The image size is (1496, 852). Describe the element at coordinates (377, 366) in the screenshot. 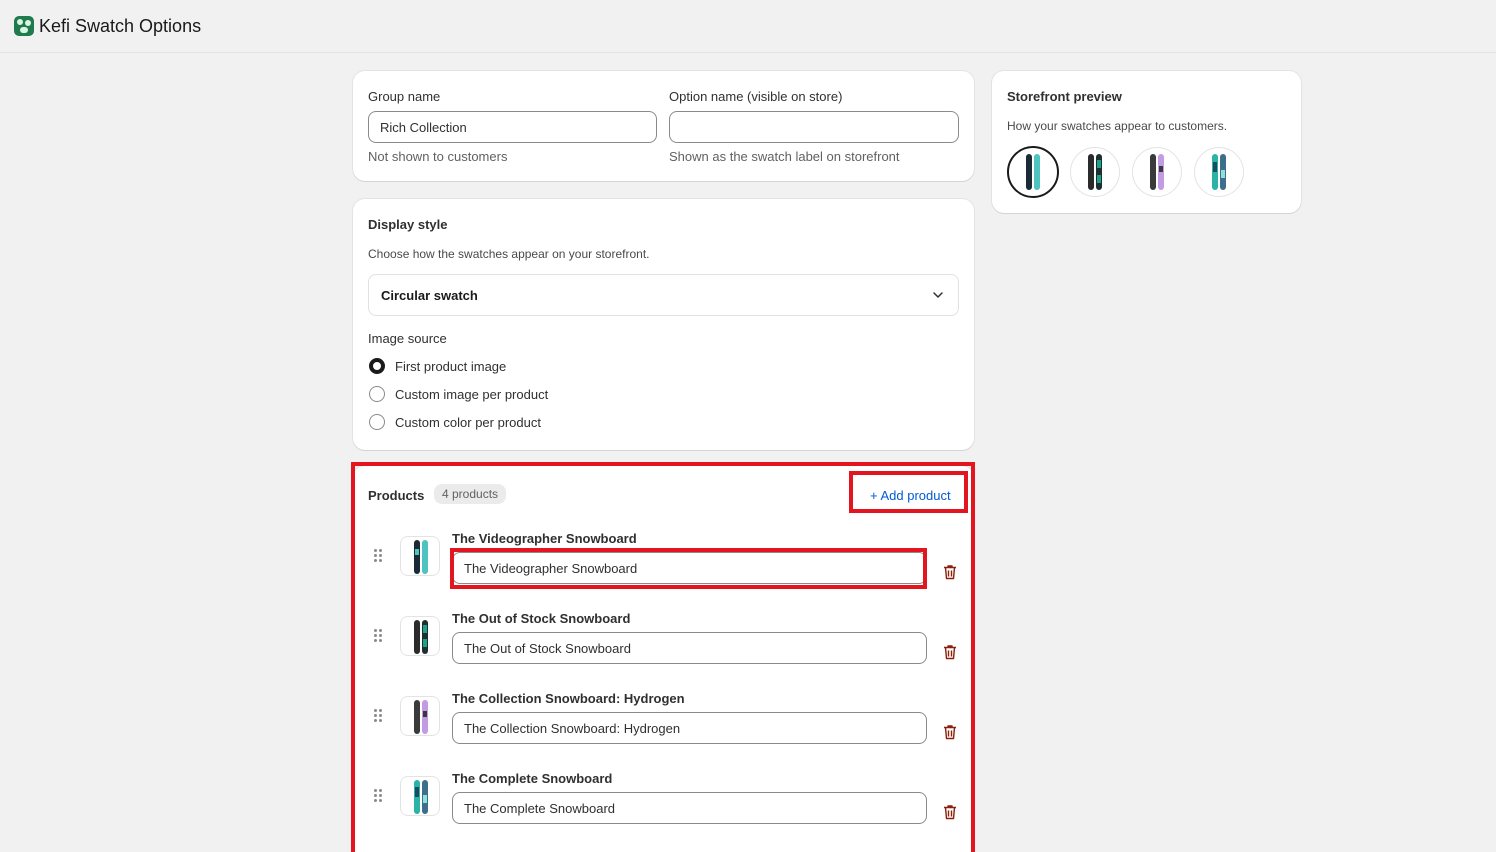

I see `radio-checked-icon` at that location.